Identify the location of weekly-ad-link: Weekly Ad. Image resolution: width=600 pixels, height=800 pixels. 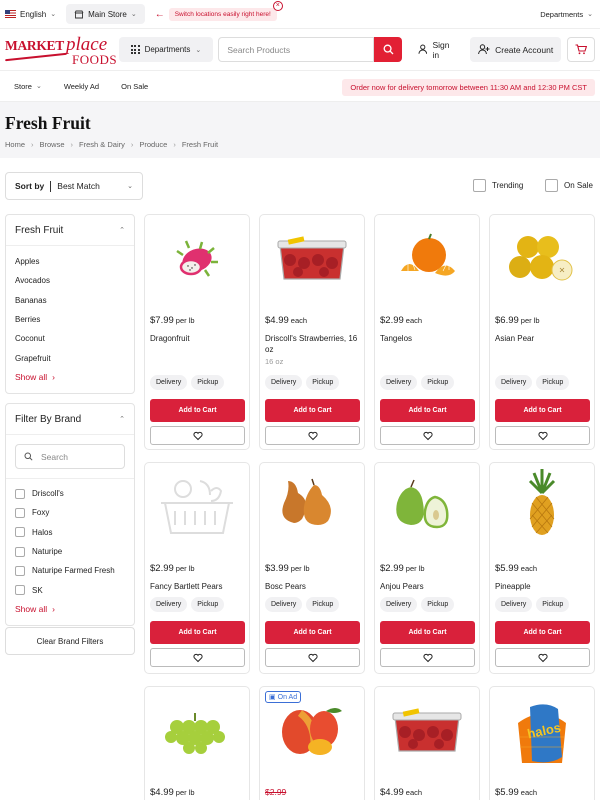
(81, 86).